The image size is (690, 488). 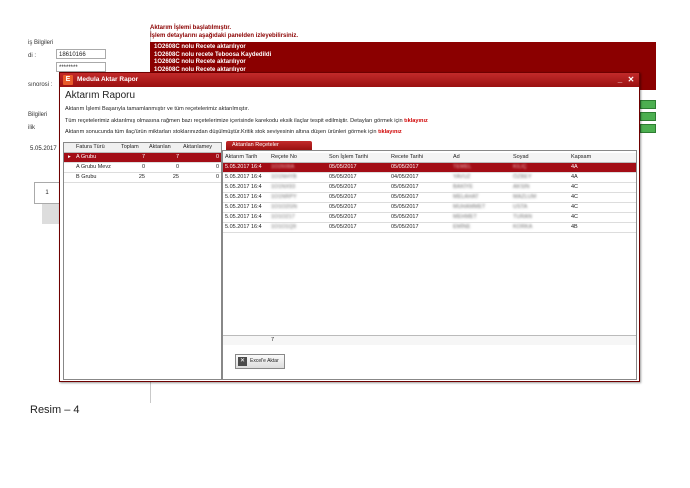 I want to click on report-heading: Aktarım Raporu, so click(x=100, y=95).